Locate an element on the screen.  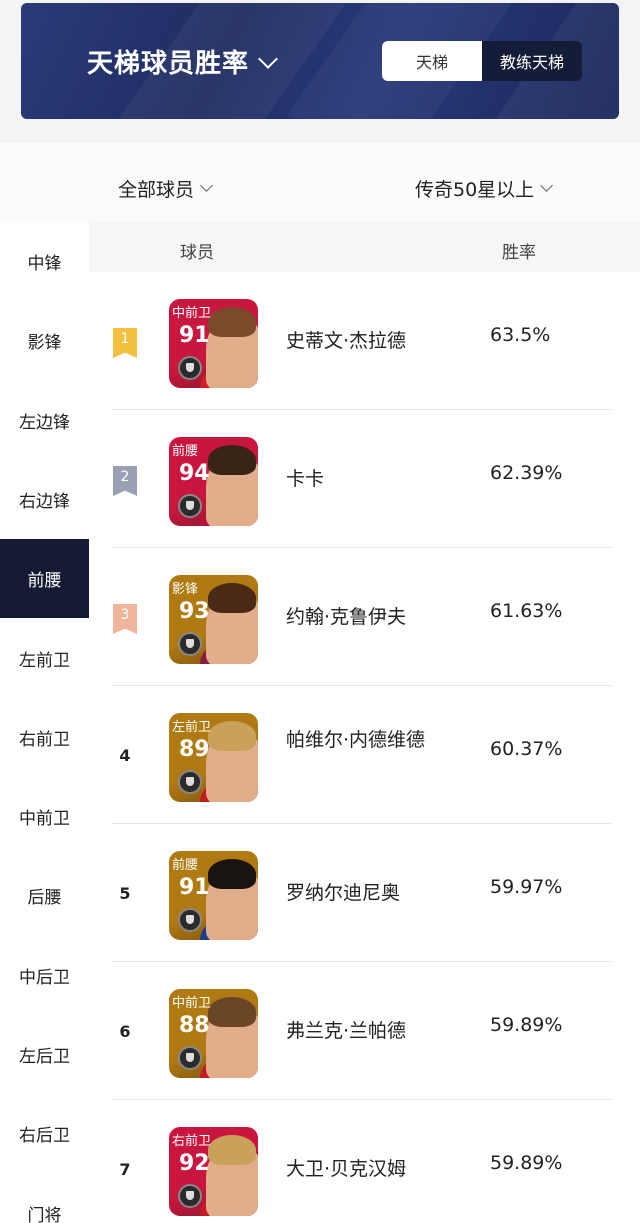
player-name: 大卫·贝克汉姆 is located at coordinates (346, 1169).